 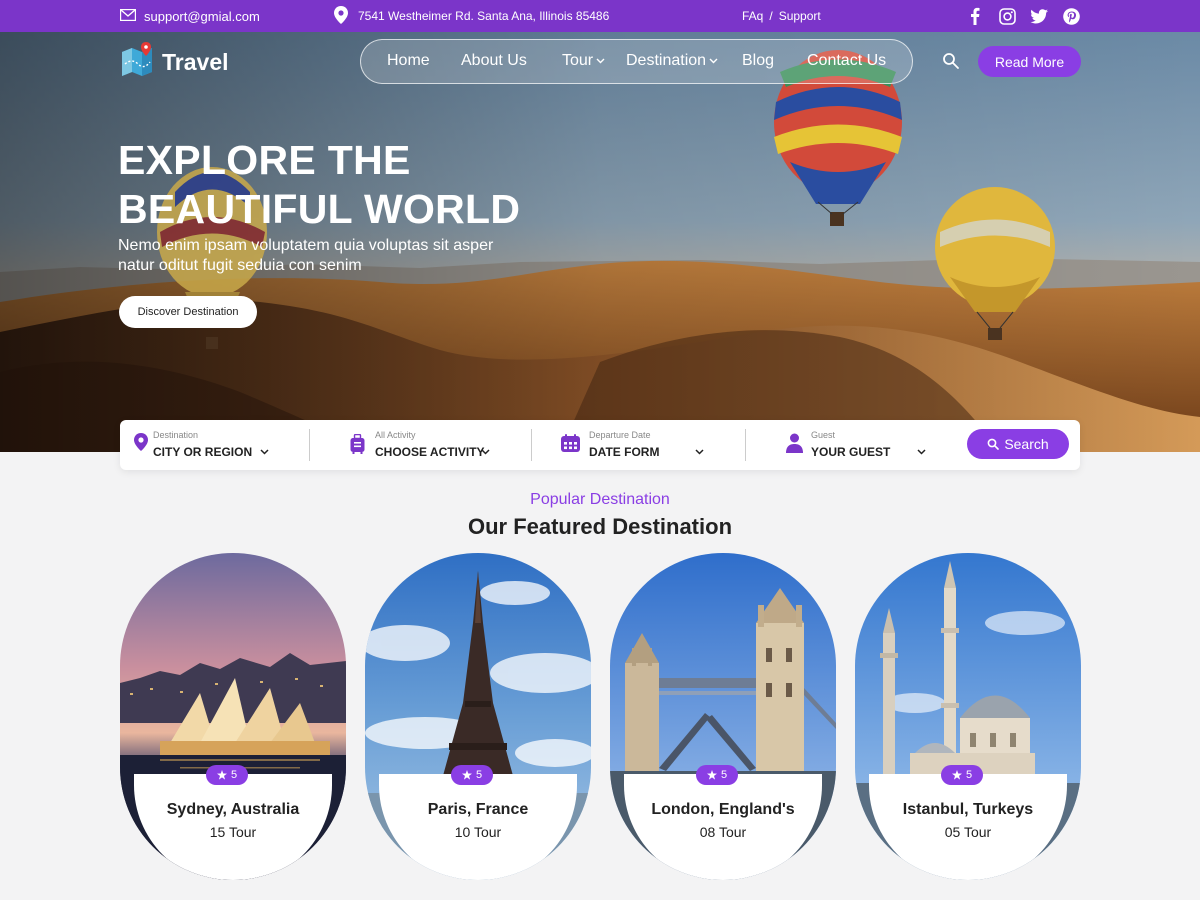 I want to click on tour-count: 05 Tour, so click(x=968, y=832).